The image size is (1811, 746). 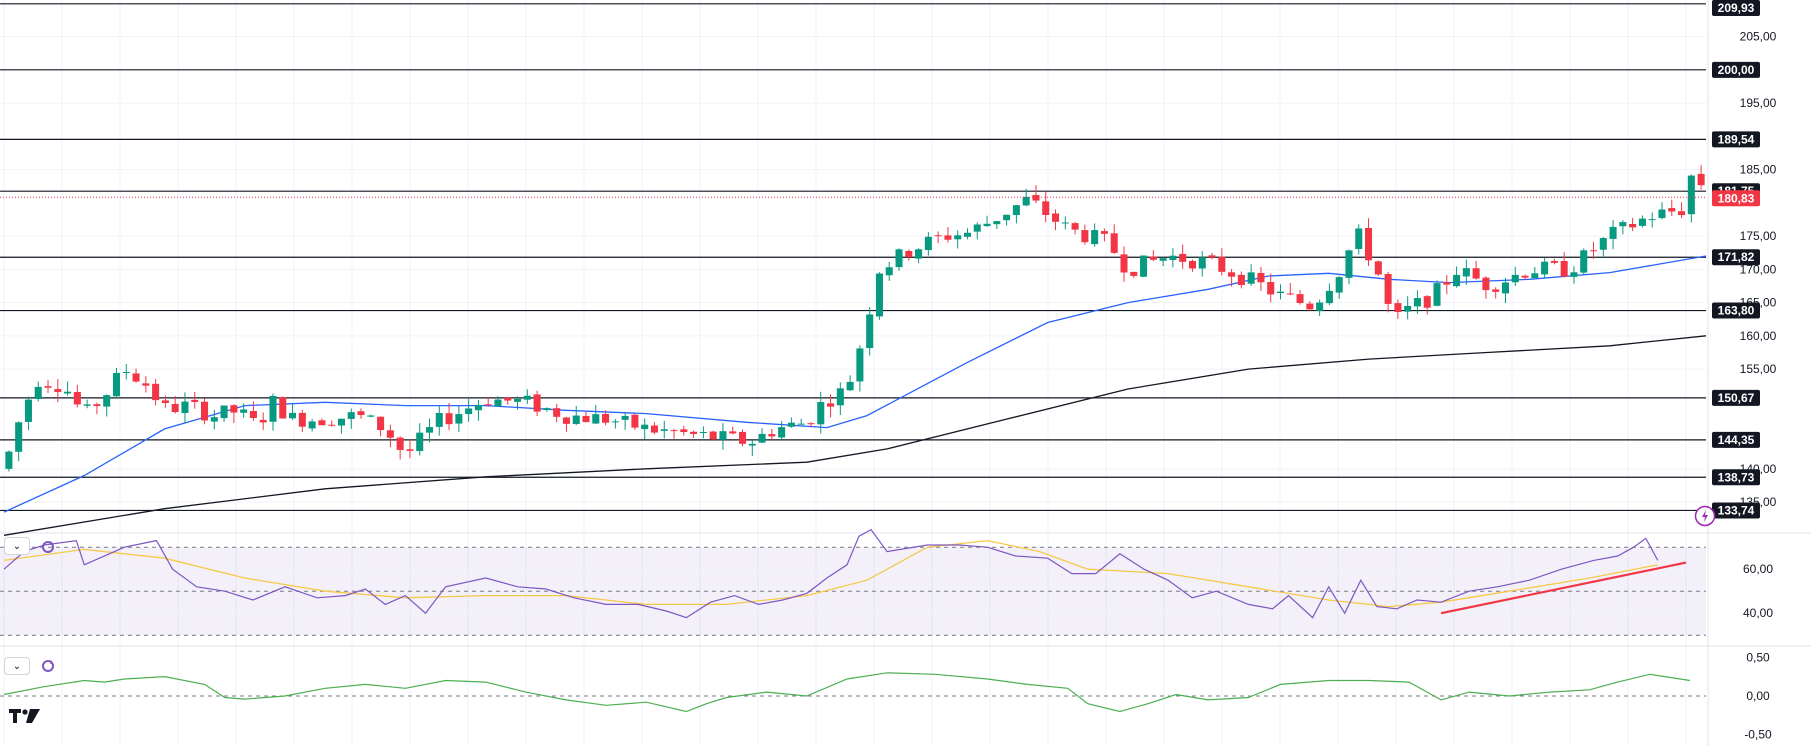 I want to click on level-price-tag: 163,80, so click(x=1736, y=310).